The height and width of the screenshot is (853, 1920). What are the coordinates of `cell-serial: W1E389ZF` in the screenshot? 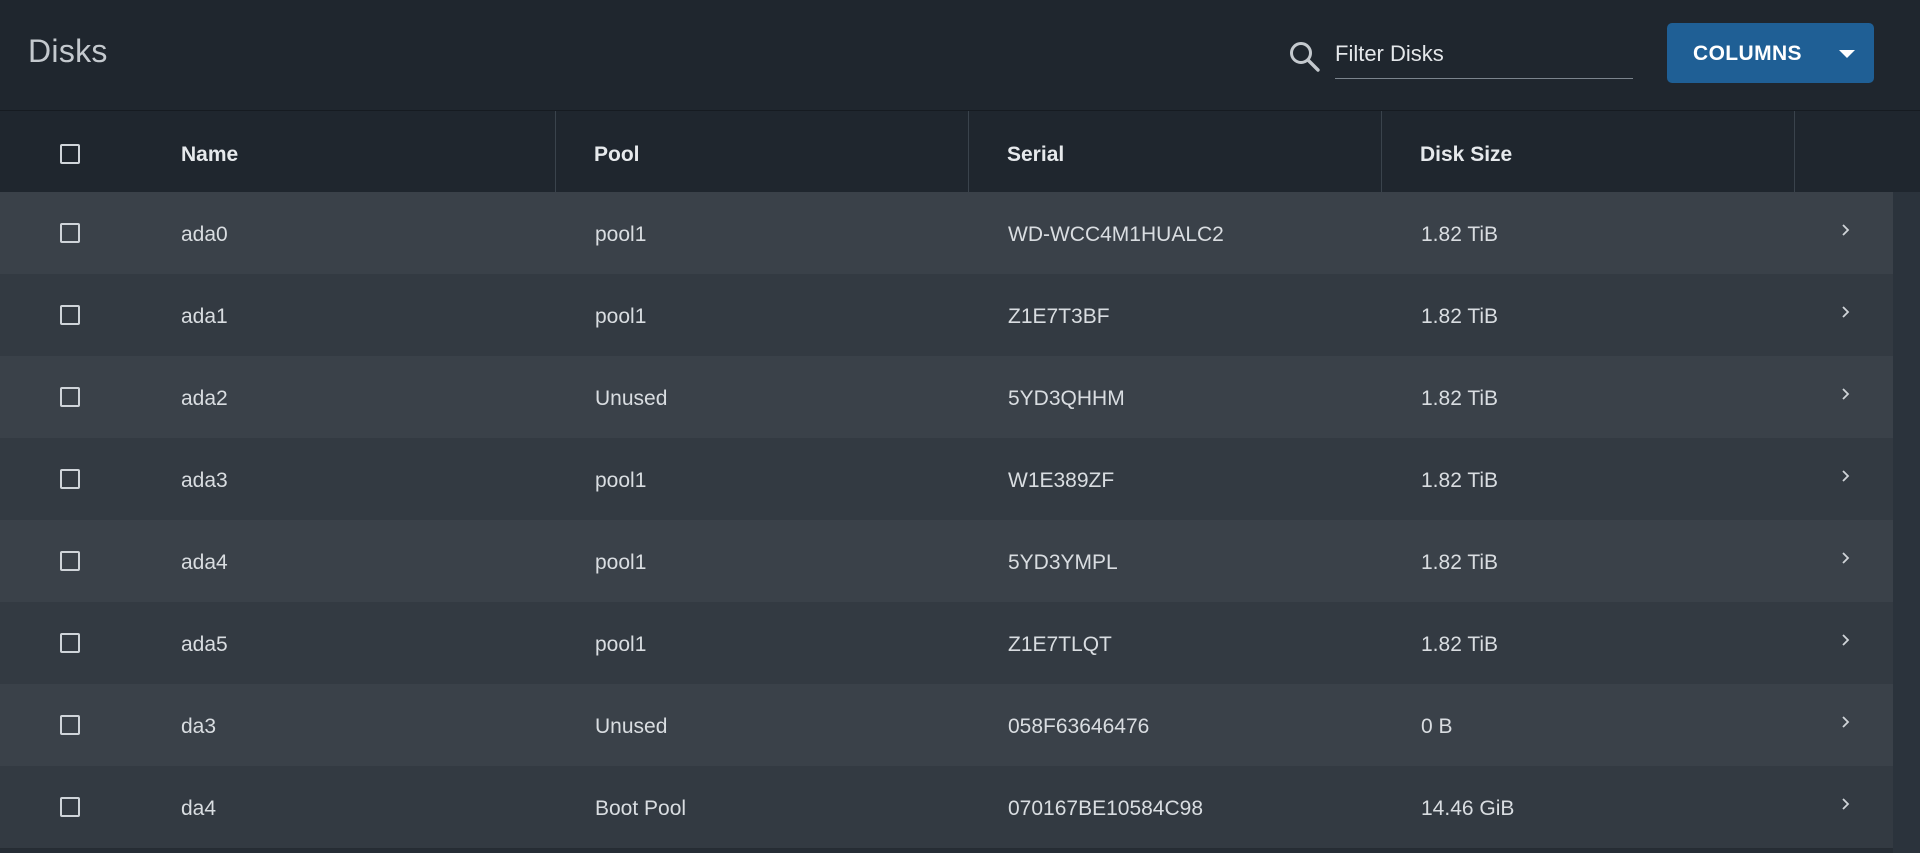 It's located at (1061, 480).